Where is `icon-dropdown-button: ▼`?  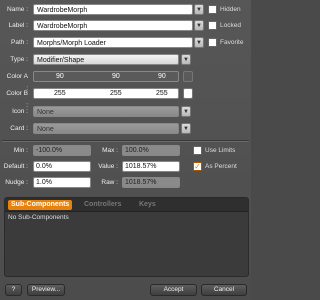
icon-dropdown-button: ▼ is located at coordinates (186, 111).